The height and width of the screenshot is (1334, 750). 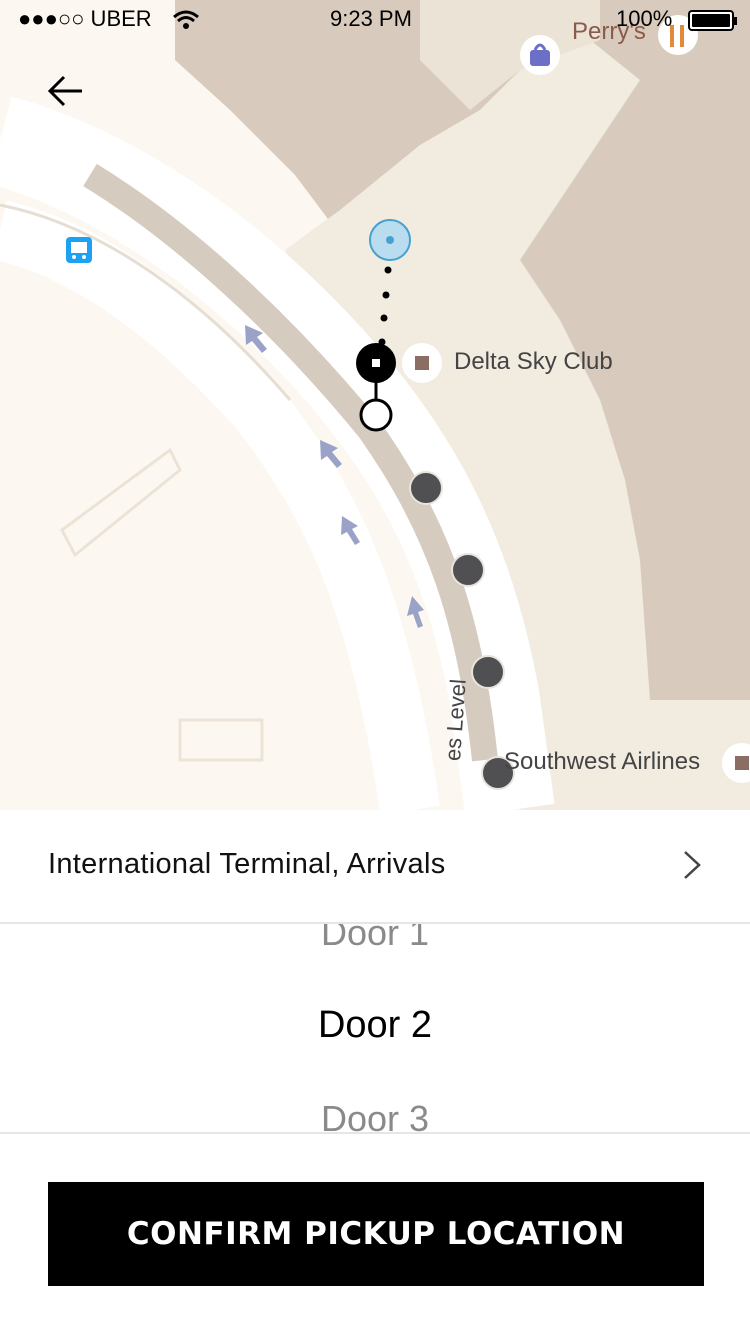 I want to click on shopping-bag-icon, so click(x=540, y=55).